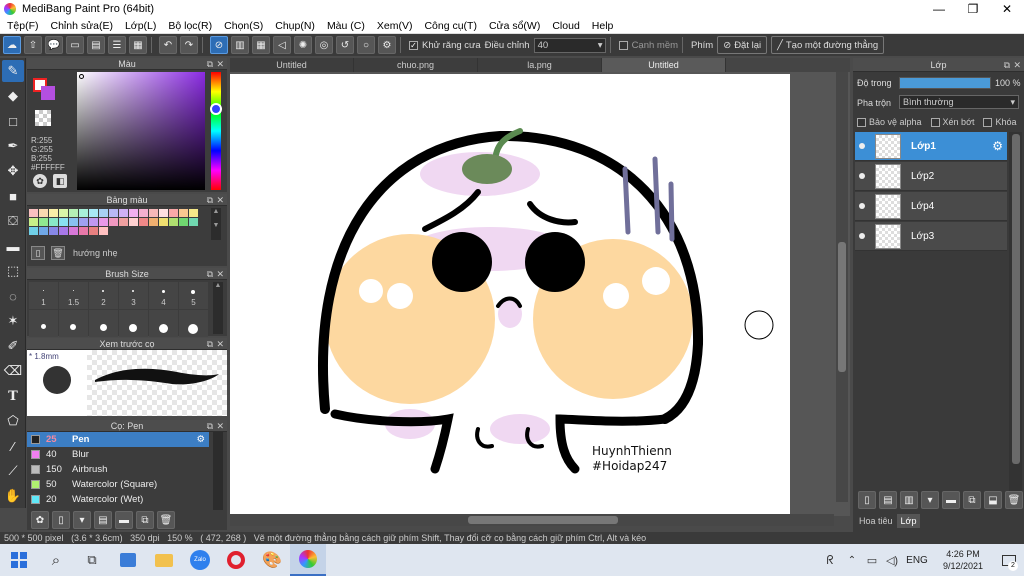 The height and width of the screenshot is (576, 1024). What do you see at coordinates (876, 521) in the screenshot?
I see `tab-navigator: Hoa tiêu` at bounding box center [876, 521].